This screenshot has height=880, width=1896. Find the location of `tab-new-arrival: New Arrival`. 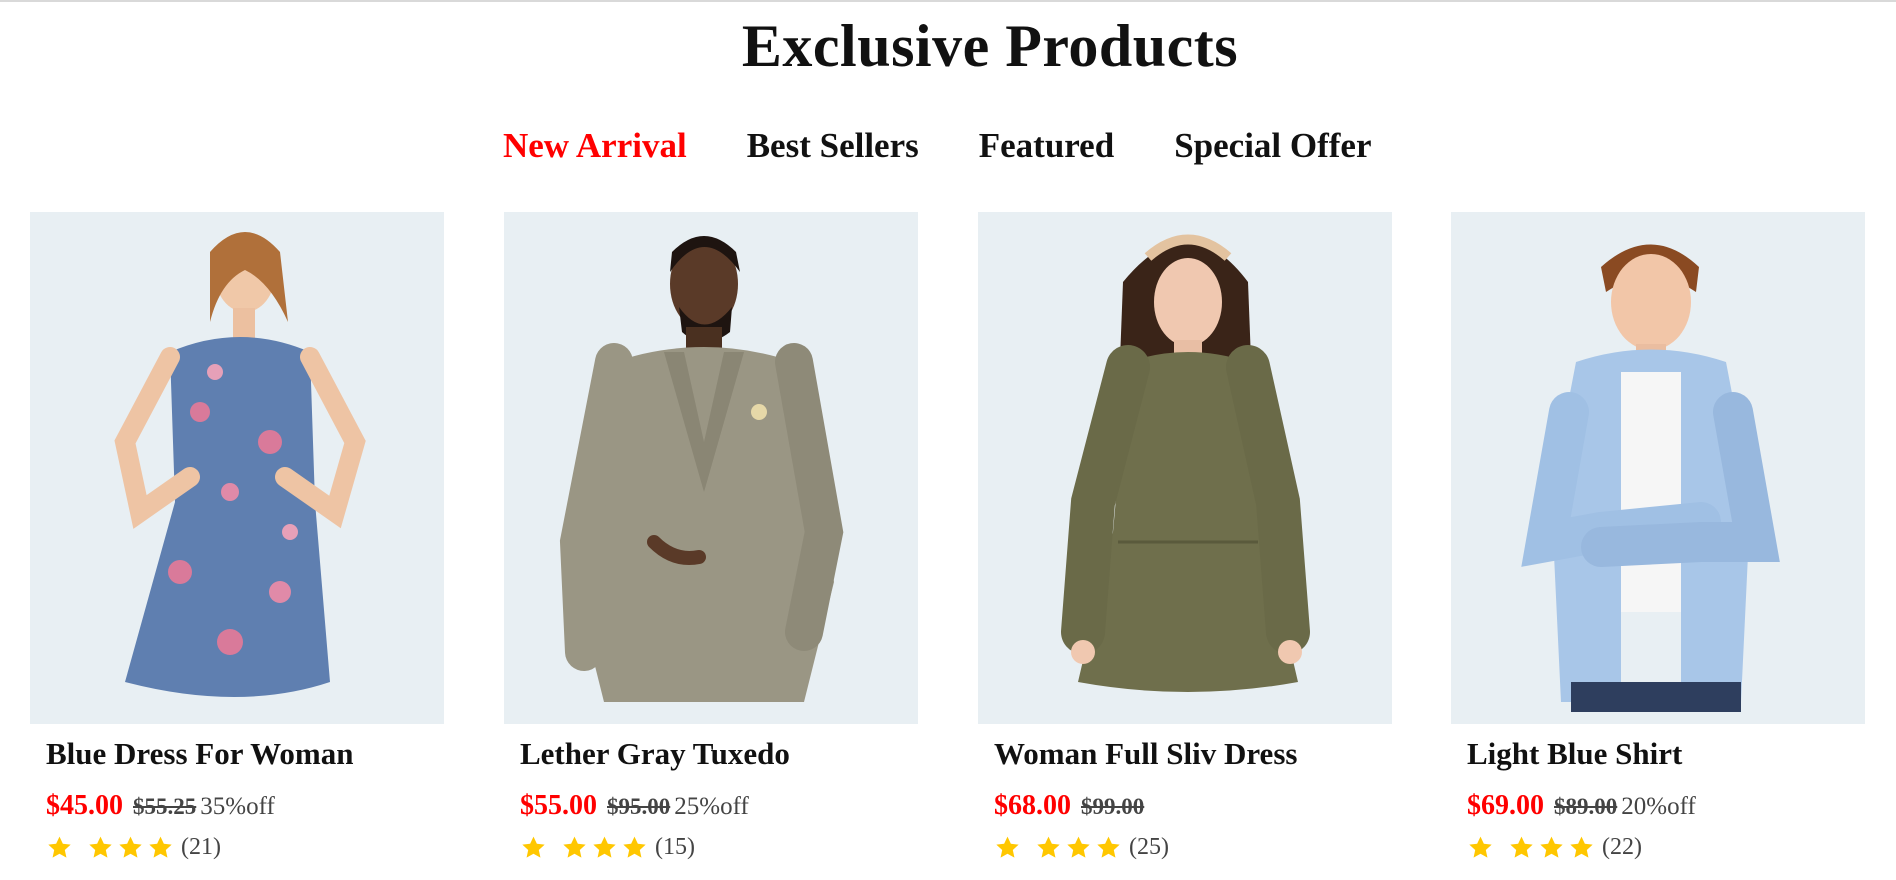

tab-new-arrival: New Arrival is located at coordinates (595, 146).